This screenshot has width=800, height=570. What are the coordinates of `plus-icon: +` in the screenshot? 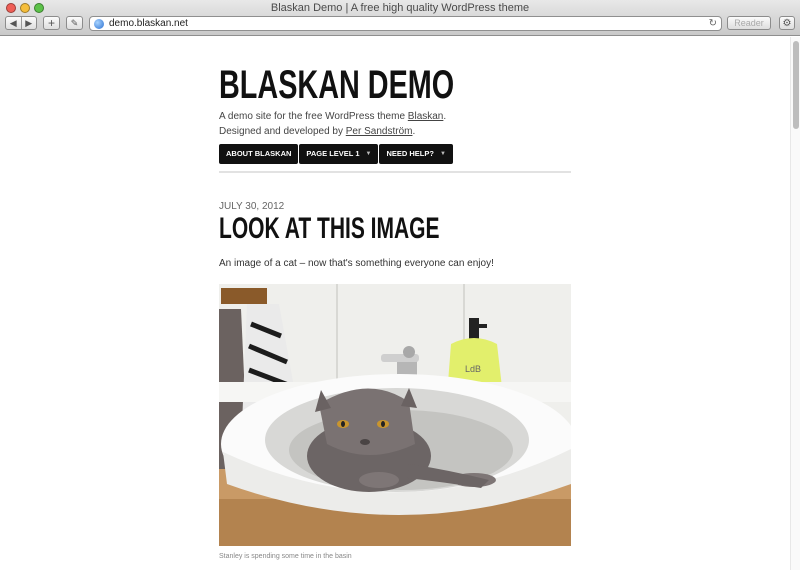 It's located at (51, 23).